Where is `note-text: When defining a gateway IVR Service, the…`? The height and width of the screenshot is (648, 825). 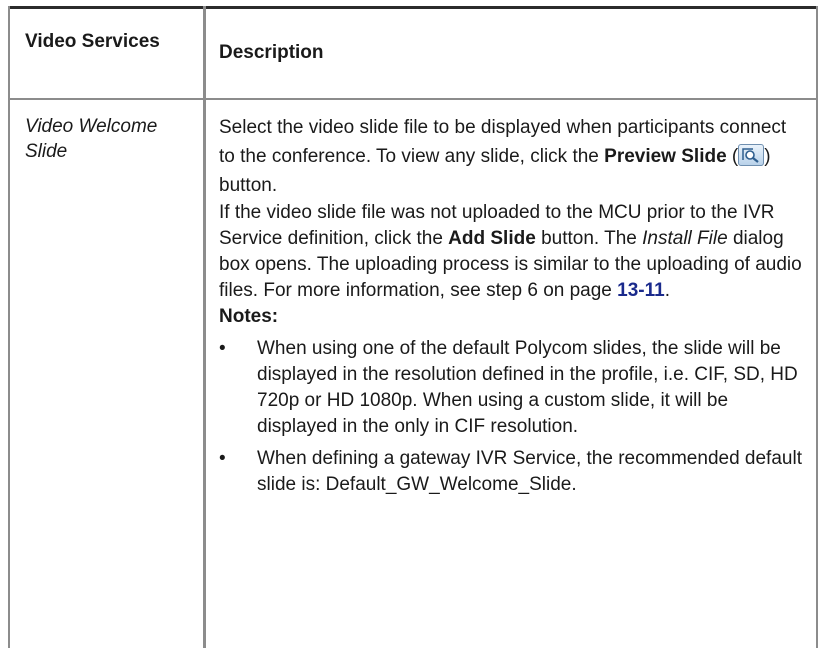
note-text: When defining a gateway IVR Service, the… is located at coordinates (529, 471).